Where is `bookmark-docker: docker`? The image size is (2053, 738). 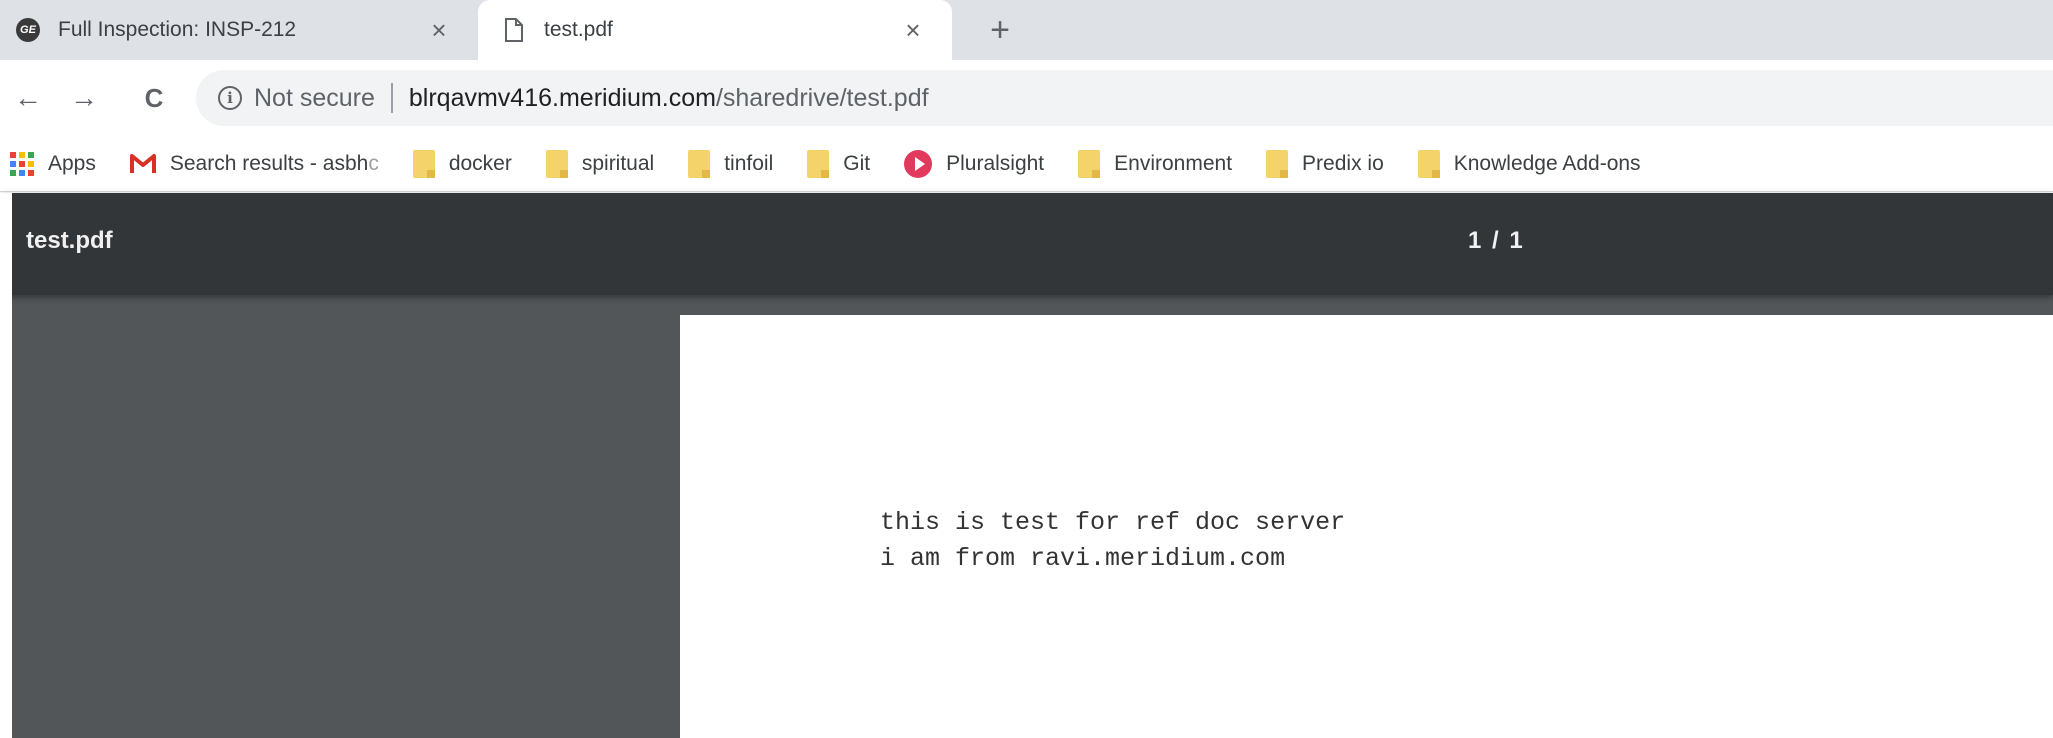
bookmark-docker: docker is located at coordinates (462, 163).